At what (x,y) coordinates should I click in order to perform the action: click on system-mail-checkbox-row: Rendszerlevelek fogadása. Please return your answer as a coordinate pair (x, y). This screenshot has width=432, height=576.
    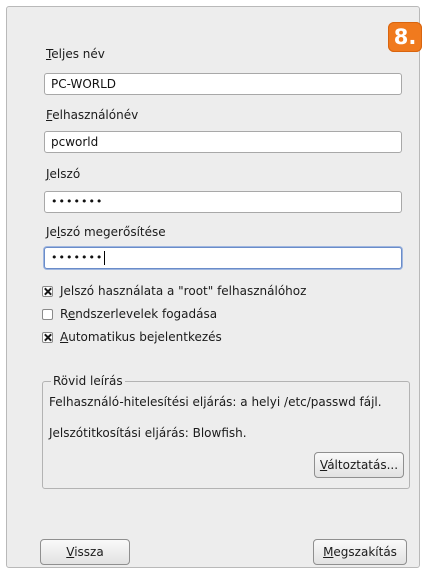
    Looking at the image, I should click on (129, 314).